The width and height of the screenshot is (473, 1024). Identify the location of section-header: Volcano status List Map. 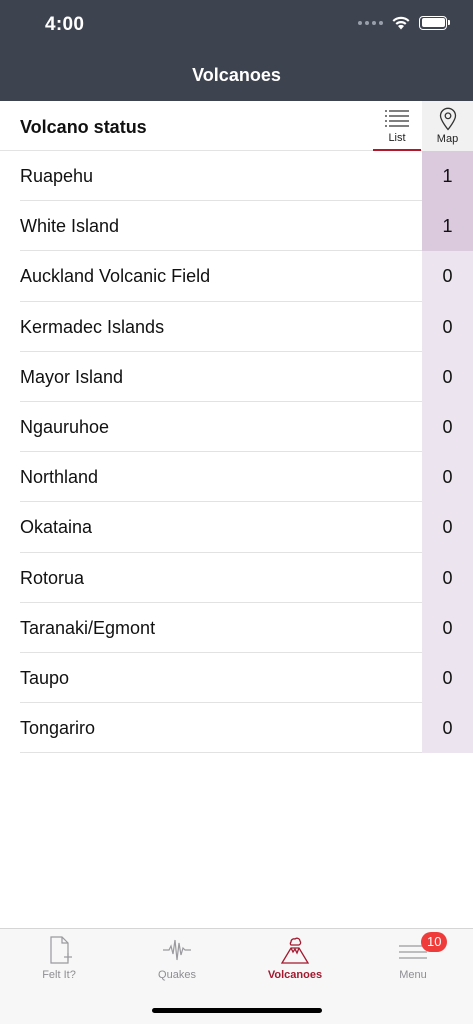
(236, 126).